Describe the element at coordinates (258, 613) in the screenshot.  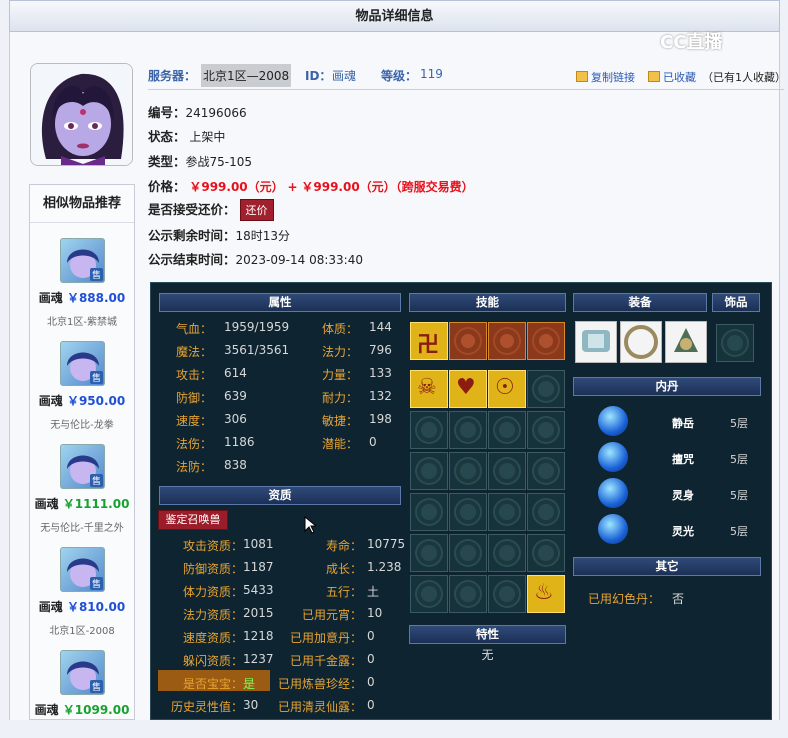
I see `zizhi-value: 2015` at that location.